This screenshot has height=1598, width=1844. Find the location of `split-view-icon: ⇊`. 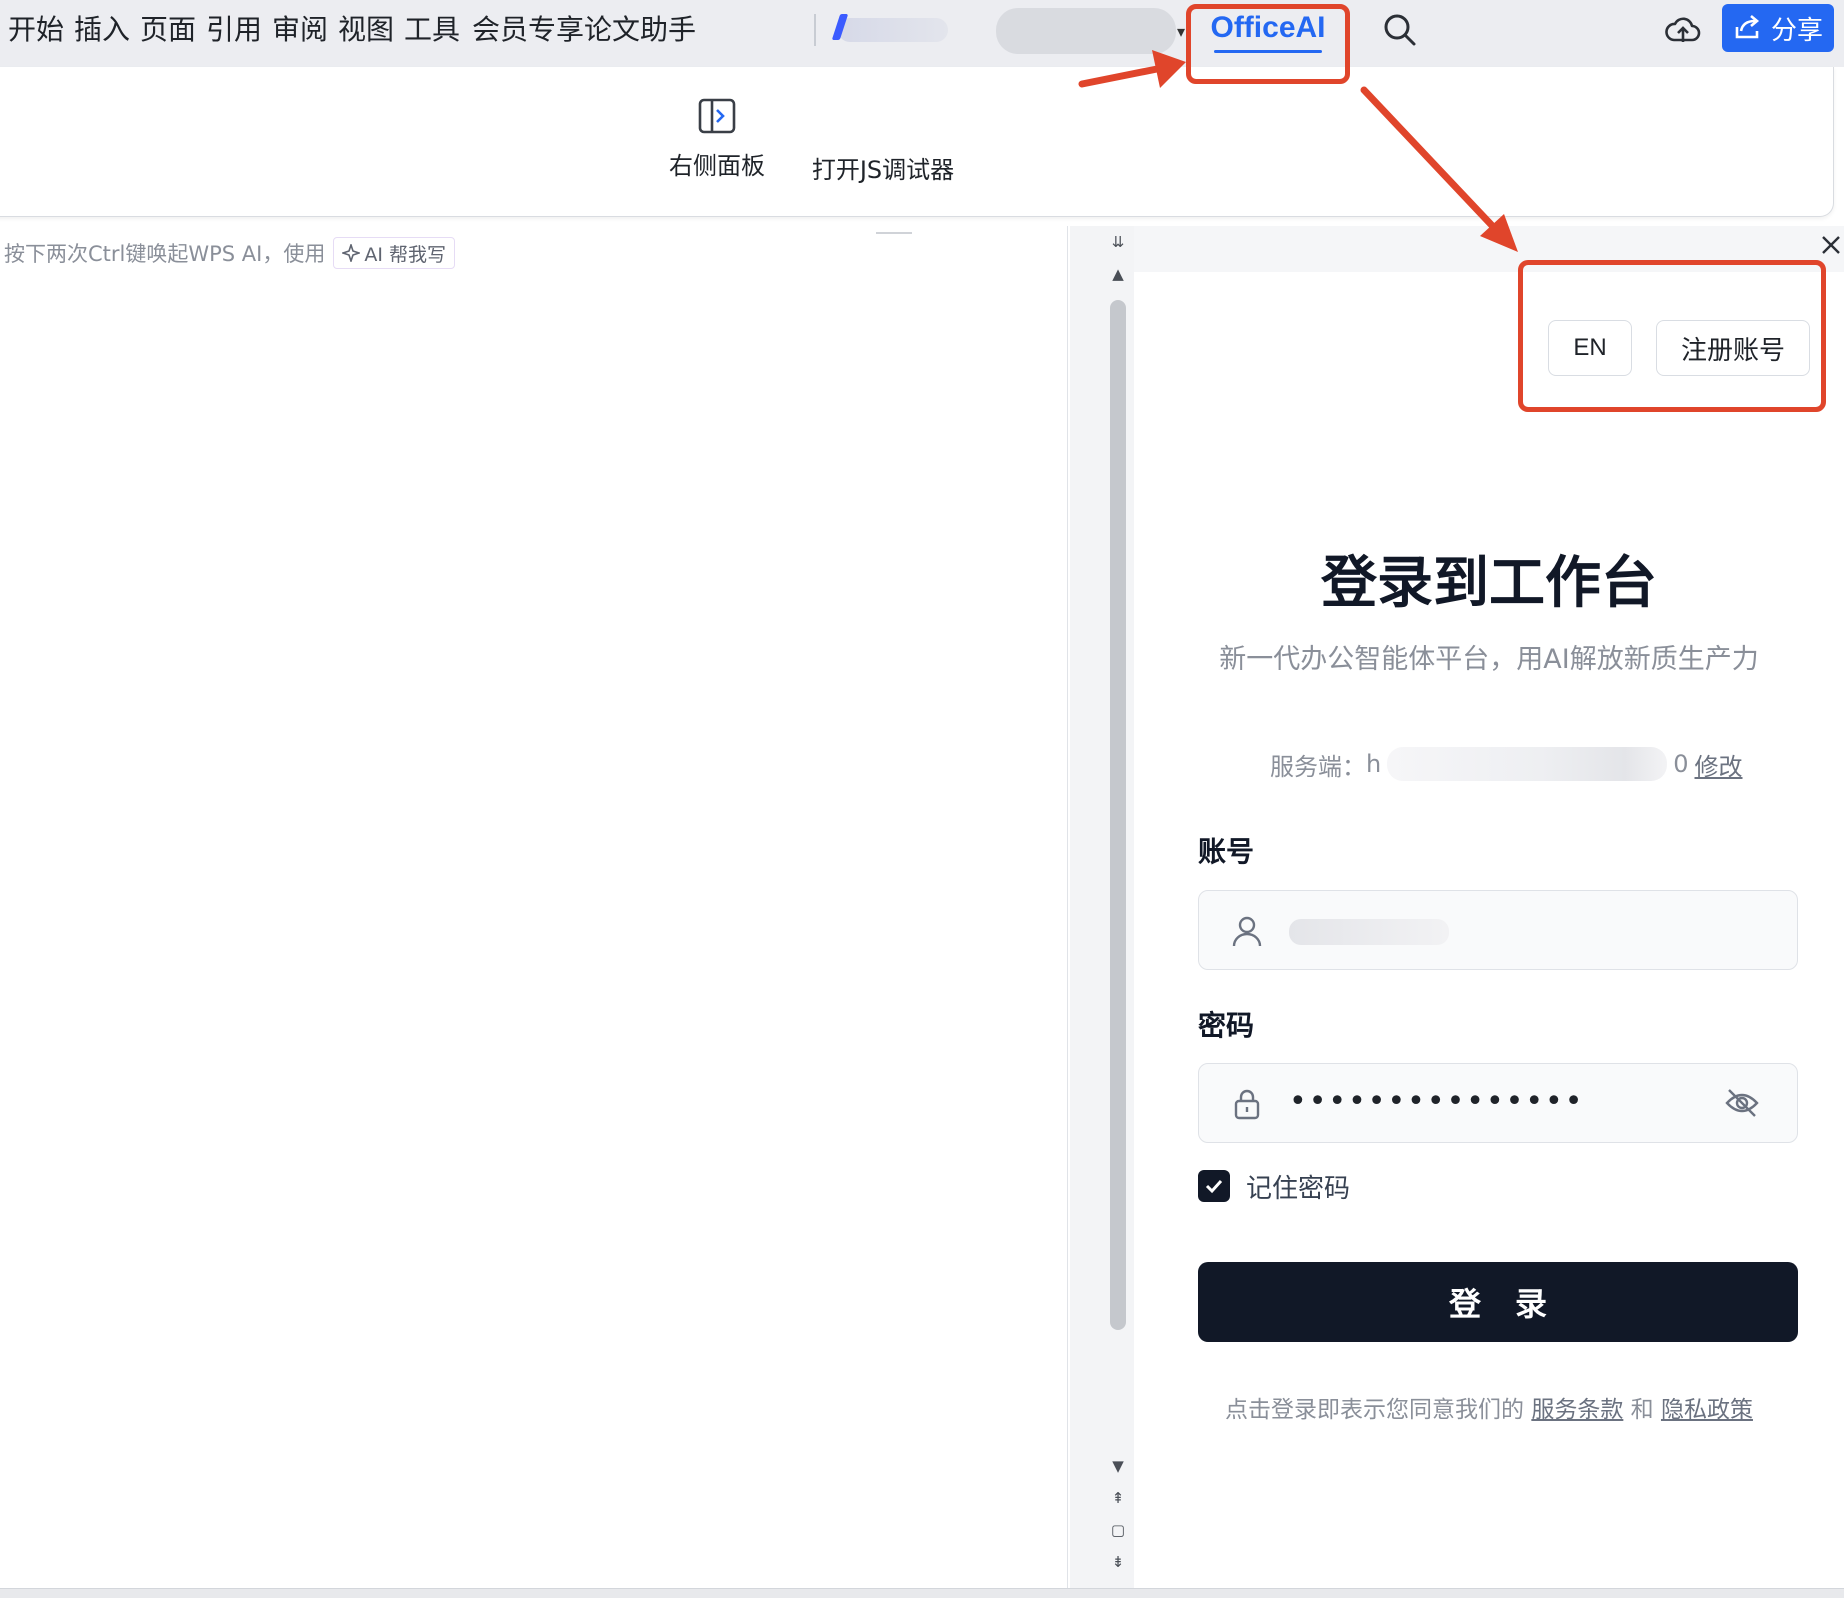

split-view-icon: ⇊ is located at coordinates (1118, 242).